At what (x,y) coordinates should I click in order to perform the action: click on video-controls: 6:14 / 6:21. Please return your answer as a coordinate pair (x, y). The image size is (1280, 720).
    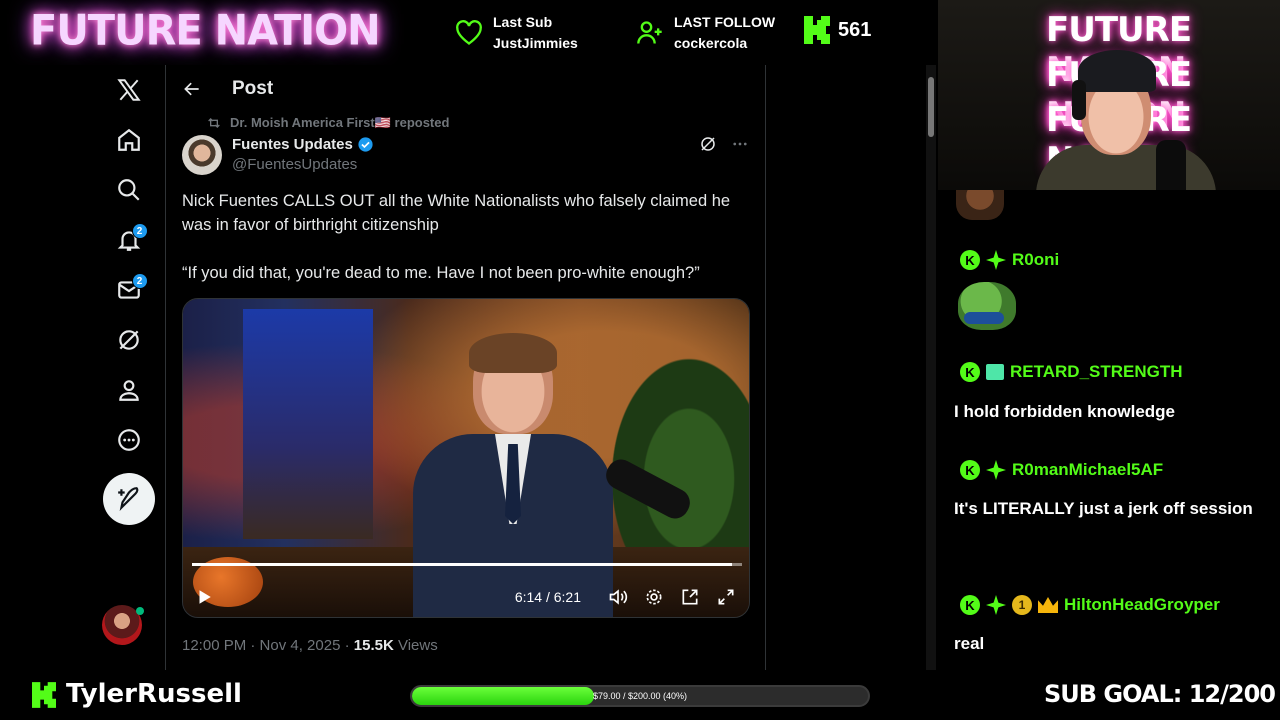
    Looking at the image, I should click on (466, 597).